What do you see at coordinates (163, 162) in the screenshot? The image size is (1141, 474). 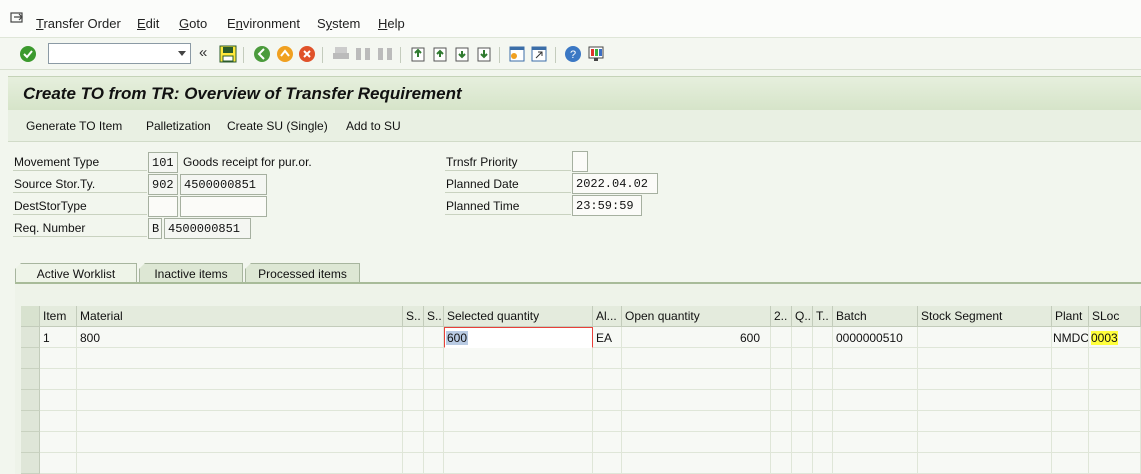 I see `movement-type-field: 101` at bounding box center [163, 162].